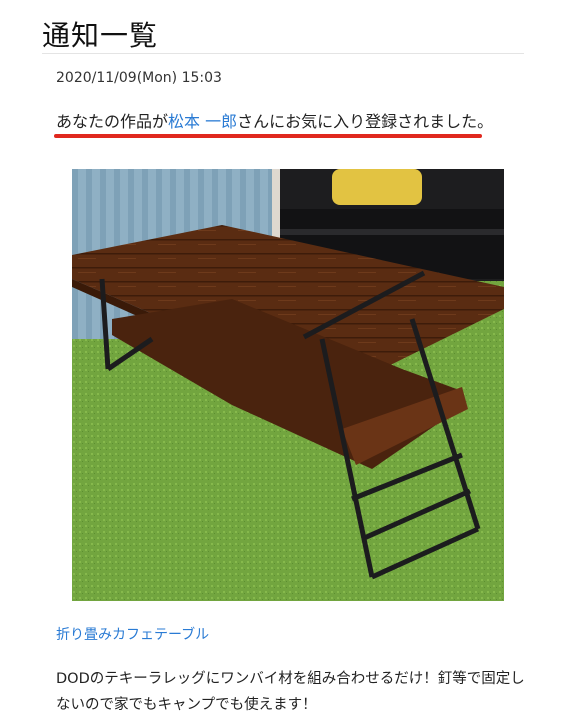 The image size is (565, 725). What do you see at coordinates (132, 634) in the screenshot?
I see `work-title-link: 折り畳みカフェテーブル` at bounding box center [132, 634].